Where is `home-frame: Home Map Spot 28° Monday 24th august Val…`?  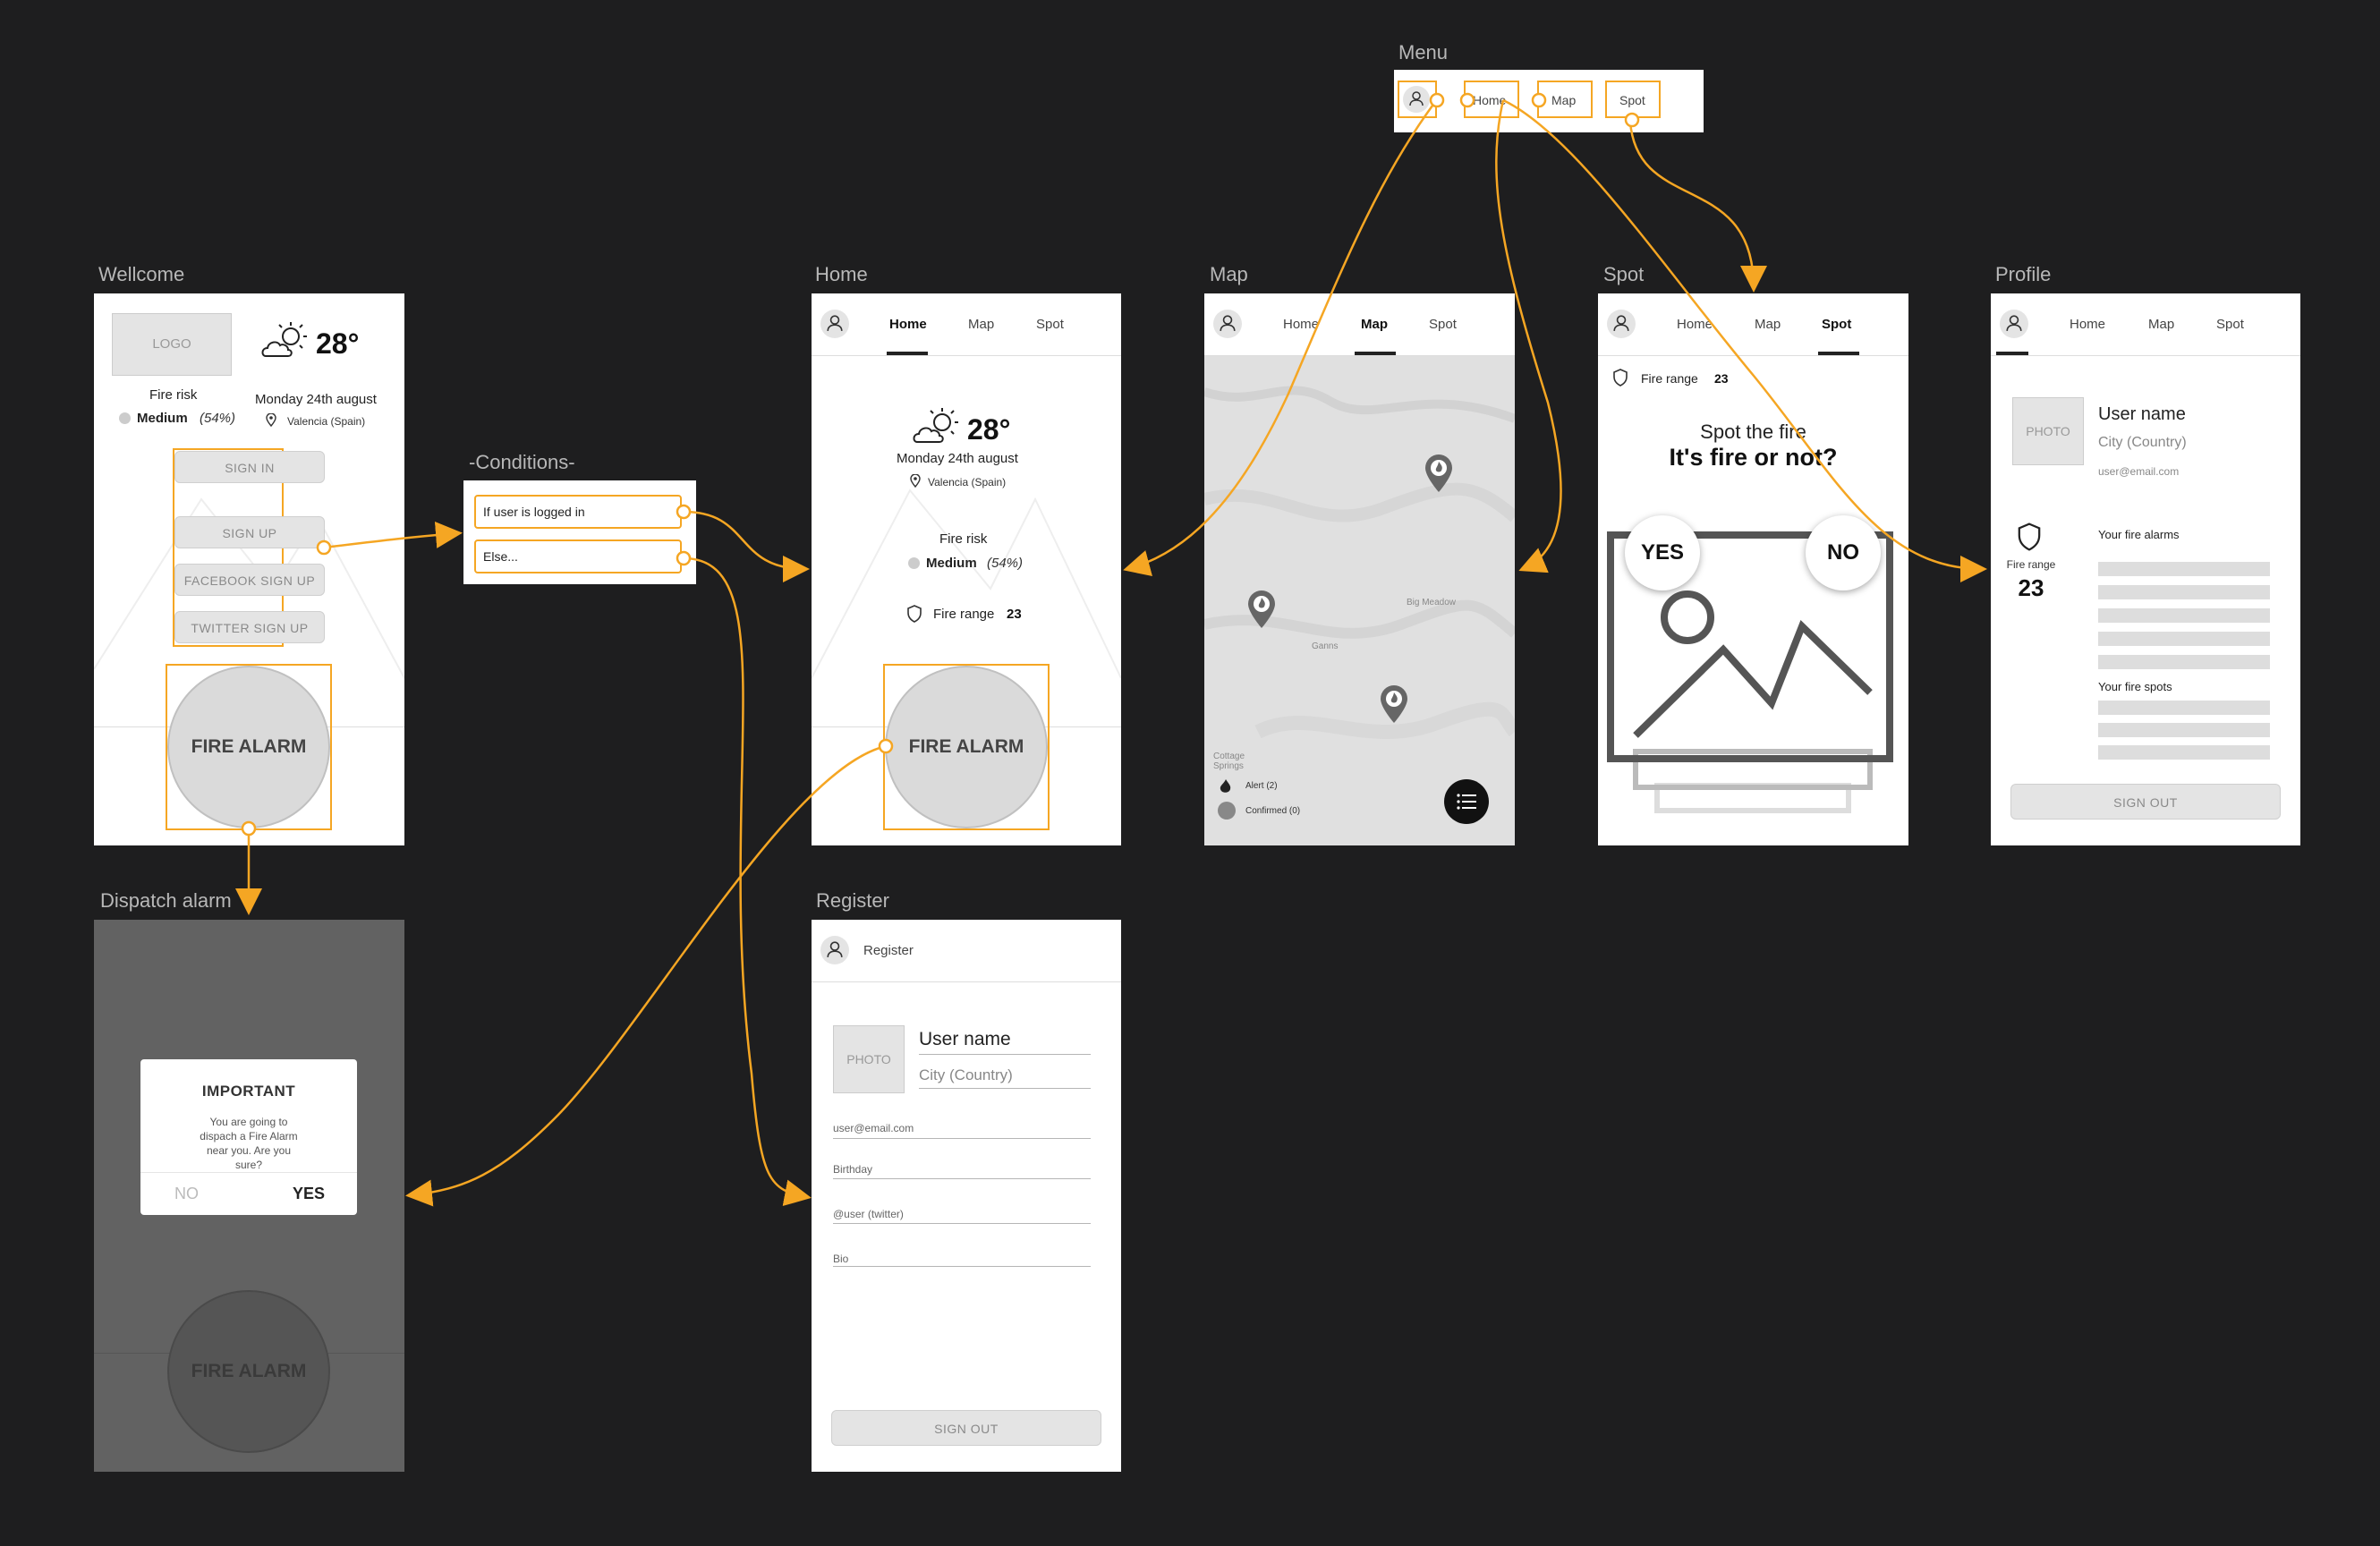 home-frame: Home Map Spot 28° Monday 24th august Val… is located at coordinates (966, 569).